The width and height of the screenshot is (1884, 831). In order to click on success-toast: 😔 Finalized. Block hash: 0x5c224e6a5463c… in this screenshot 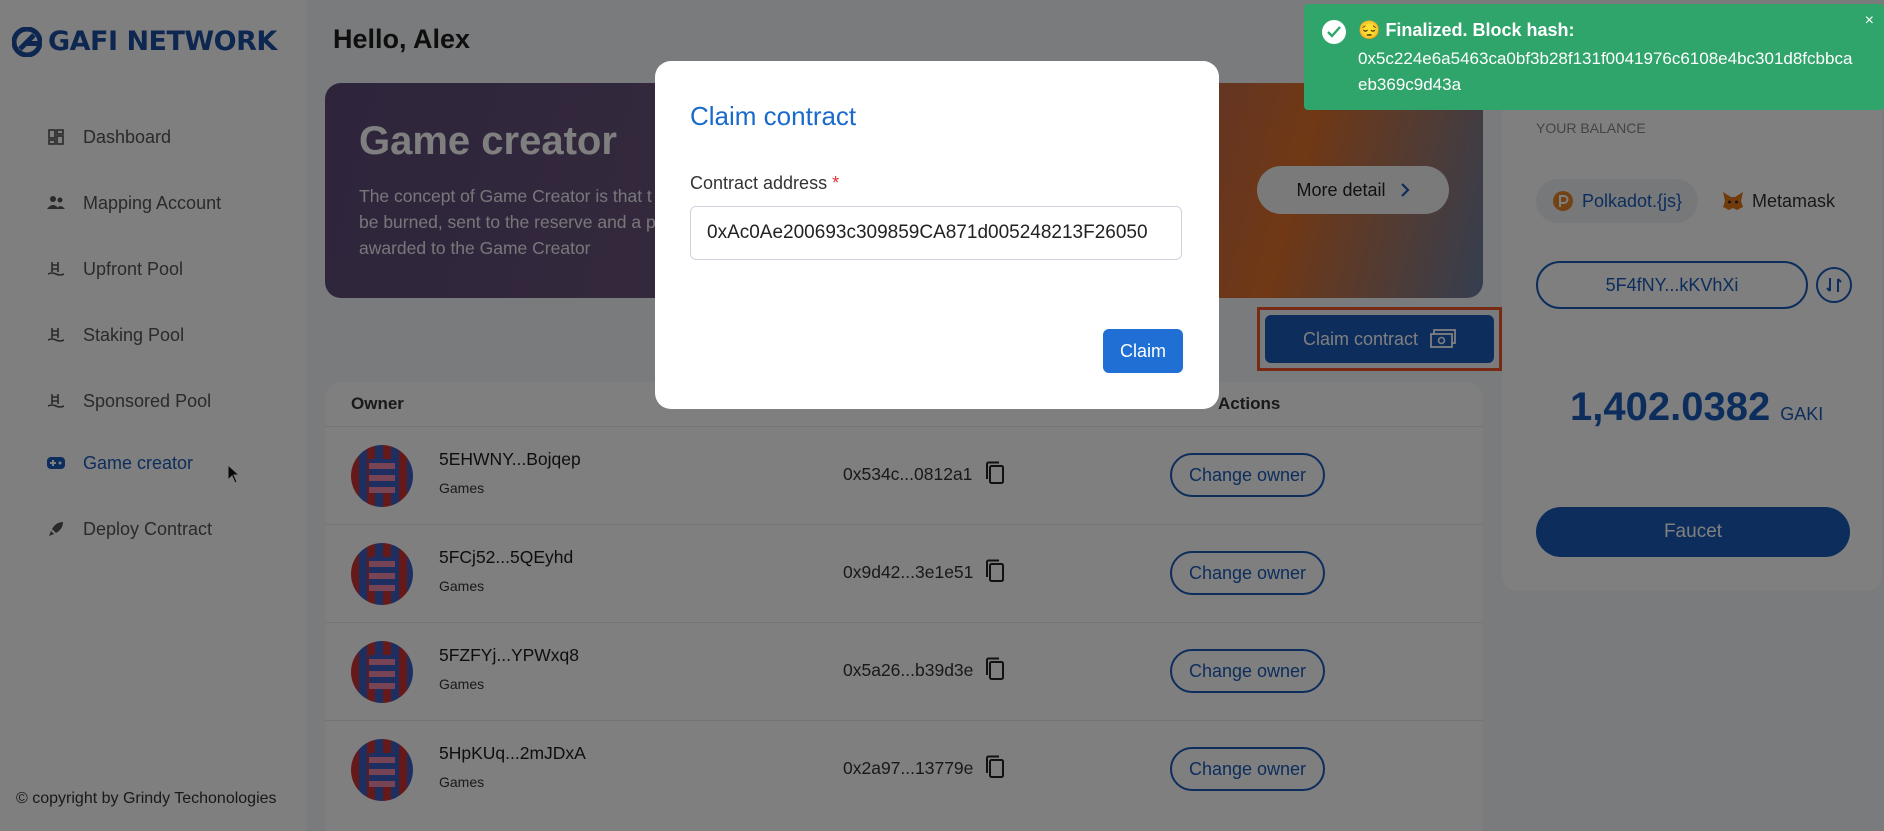, I will do `click(1594, 57)`.